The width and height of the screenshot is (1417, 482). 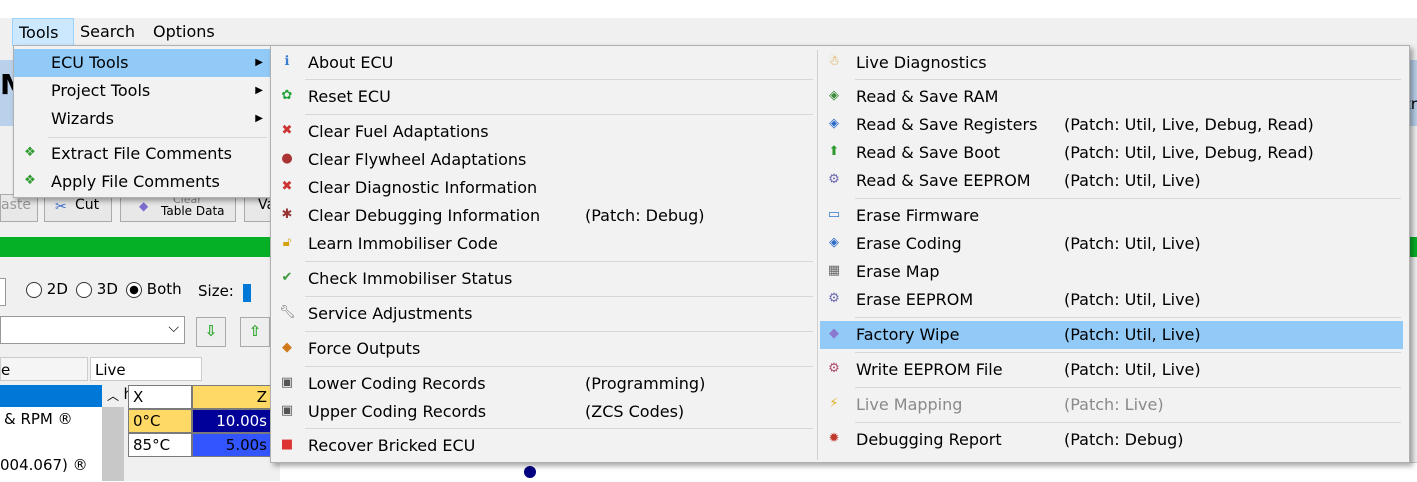 What do you see at coordinates (834, 179) in the screenshot?
I see `read-eeprom-icon: ⚙` at bounding box center [834, 179].